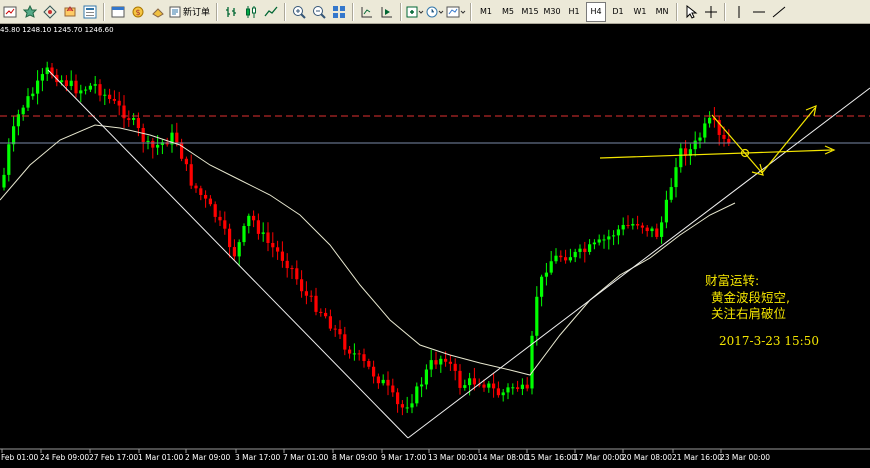  What do you see at coordinates (367, 12) in the screenshot?
I see `chart-shift-icon` at bounding box center [367, 12].